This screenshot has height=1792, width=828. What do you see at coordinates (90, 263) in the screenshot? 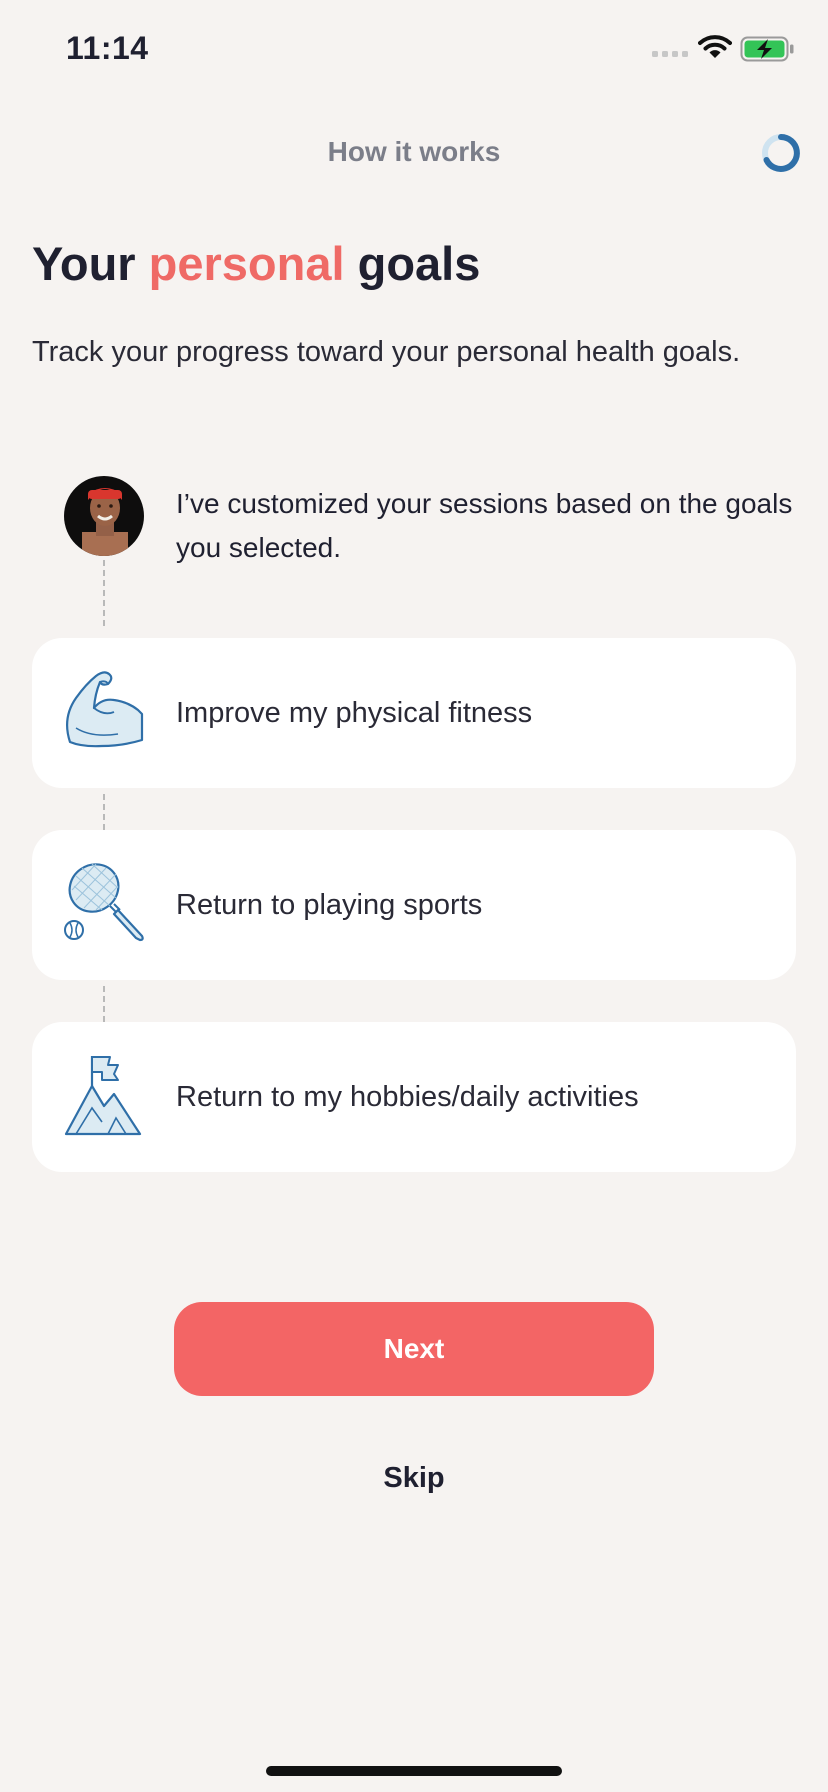
I see `title-prefix: Your` at bounding box center [90, 263].